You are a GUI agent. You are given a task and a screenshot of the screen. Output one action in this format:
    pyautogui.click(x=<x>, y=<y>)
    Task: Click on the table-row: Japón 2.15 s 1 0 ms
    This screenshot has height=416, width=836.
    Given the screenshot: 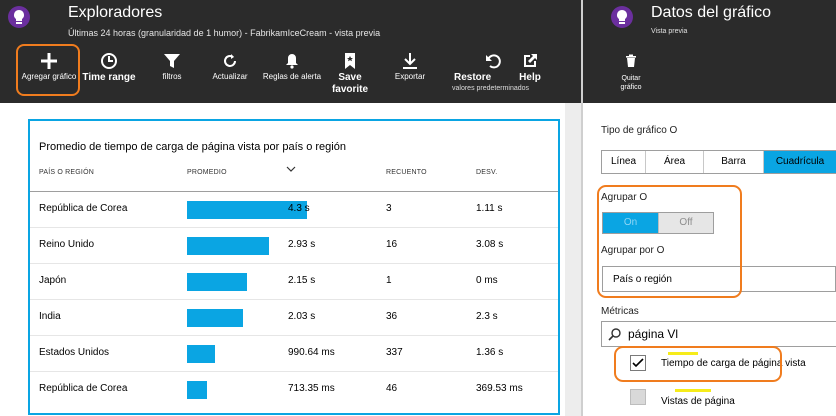 What is the action you would take?
    pyautogui.click(x=294, y=282)
    